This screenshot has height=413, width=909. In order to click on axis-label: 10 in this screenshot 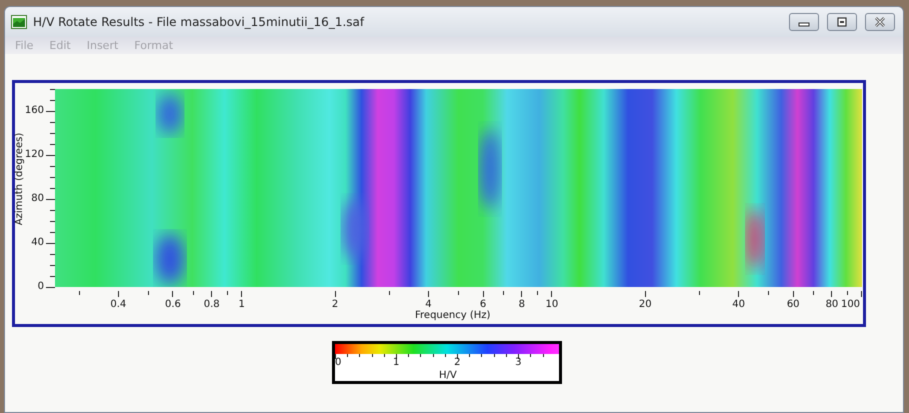, I will do `click(552, 305)`.